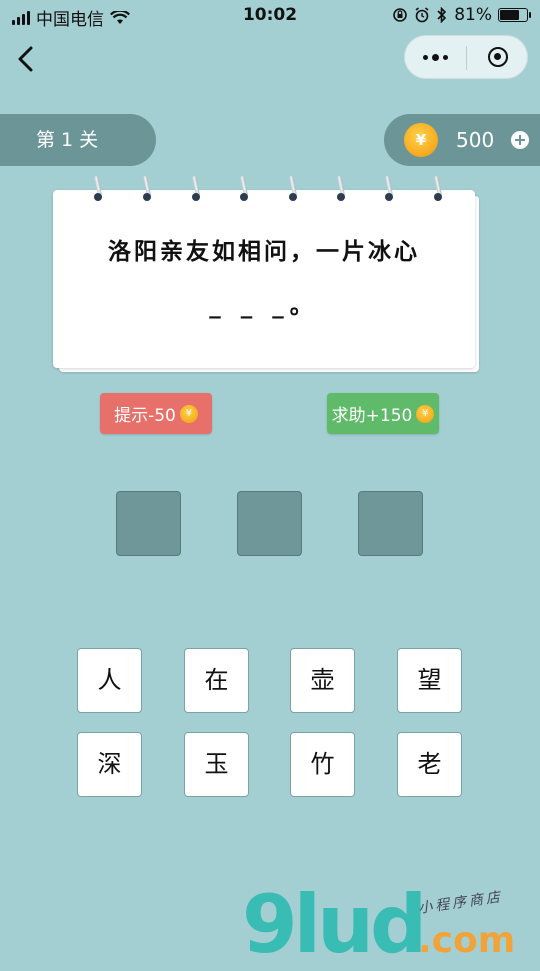 The height and width of the screenshot is (971, 540). What do you see at coordinates (216, 680) in the screenshot?
I see `char-tile: 在` at bounding box center [216, 680].